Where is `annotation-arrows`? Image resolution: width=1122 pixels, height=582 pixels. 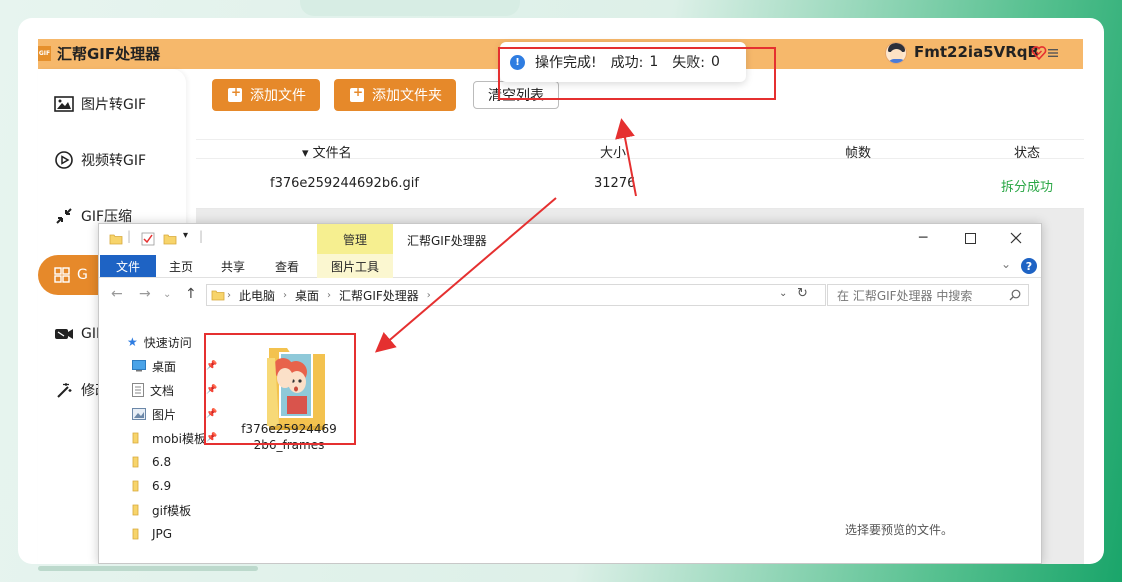 annotation-arrows is located at coordinates (505, 235).